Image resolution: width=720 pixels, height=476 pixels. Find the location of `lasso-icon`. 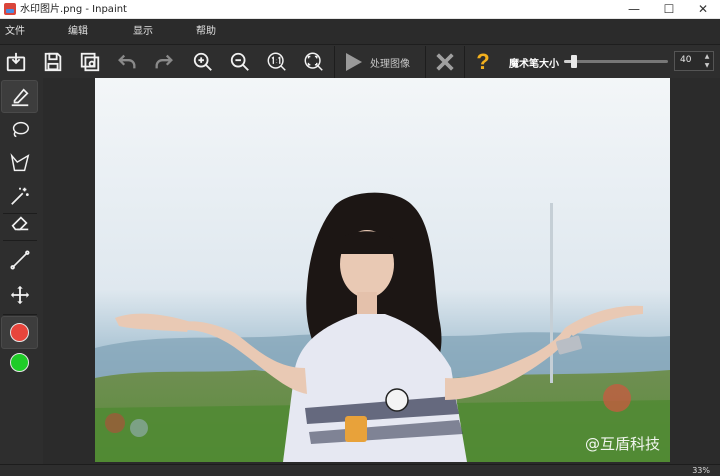

lasso-icon is located at coordinates (20, 129).